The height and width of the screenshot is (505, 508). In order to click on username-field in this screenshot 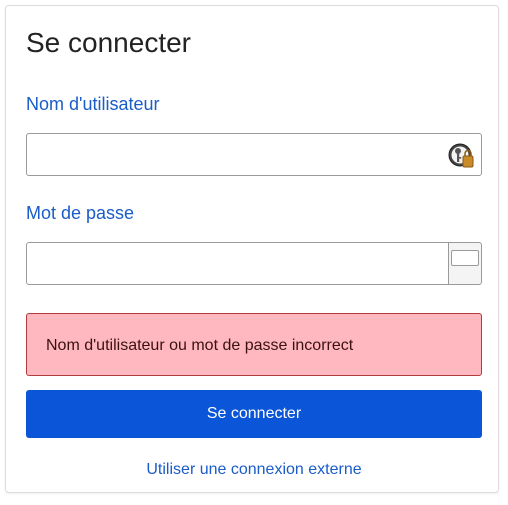, I will do `click(254, 154)`.